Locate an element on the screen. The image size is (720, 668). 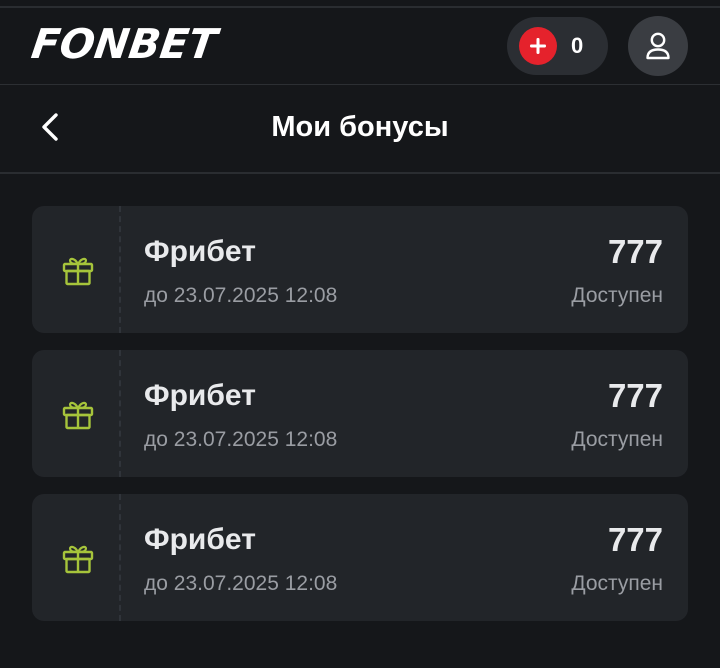
balance-value: 0 is located at coordinates (577, 45).